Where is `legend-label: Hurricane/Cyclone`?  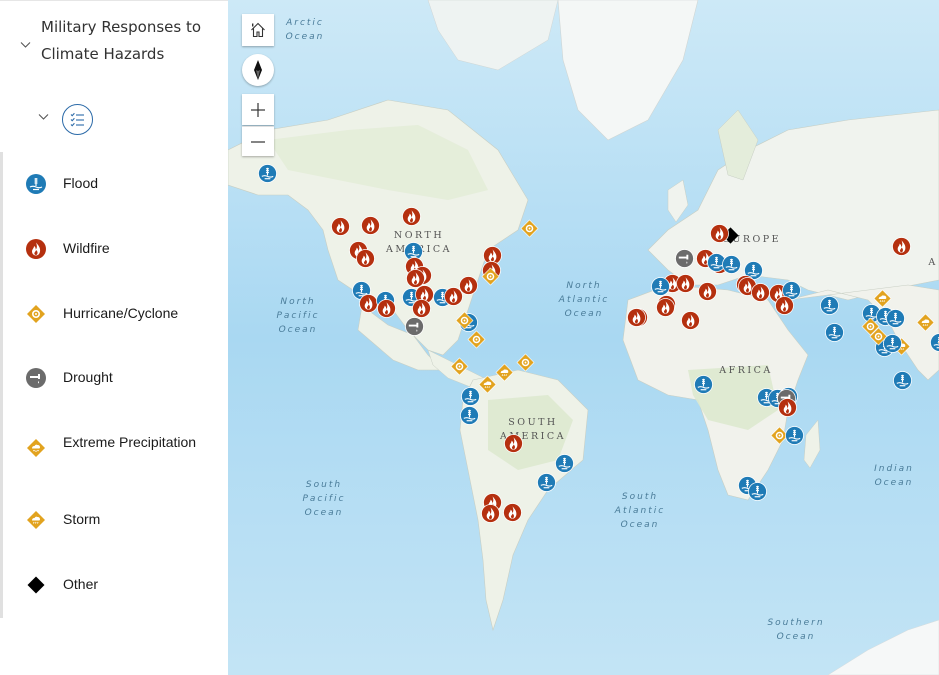
legend-label: Hurricane/Cyclone is located at coordinates (121, 313).